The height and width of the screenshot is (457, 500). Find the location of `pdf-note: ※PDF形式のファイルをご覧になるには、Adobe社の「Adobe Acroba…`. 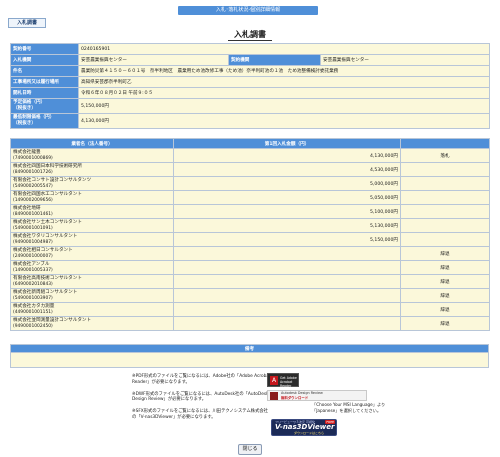

pdf-note: ※PDF形式のファイルをご覧になるには、Adobe社の「Adobe Acroba… is located at coordinates (201, 379).